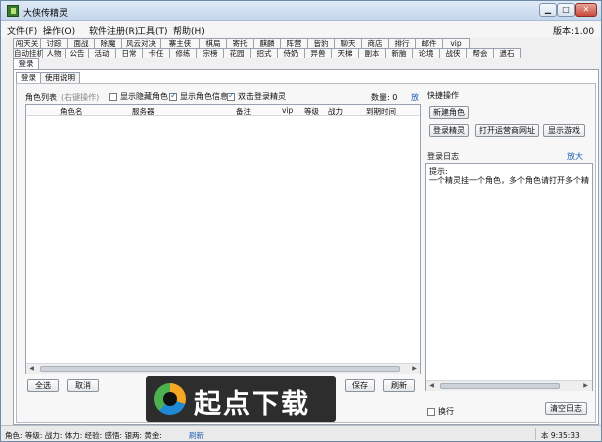 This screenshot has width=602, height=442. I want to click on col-note: 备注, so click(243, 111).